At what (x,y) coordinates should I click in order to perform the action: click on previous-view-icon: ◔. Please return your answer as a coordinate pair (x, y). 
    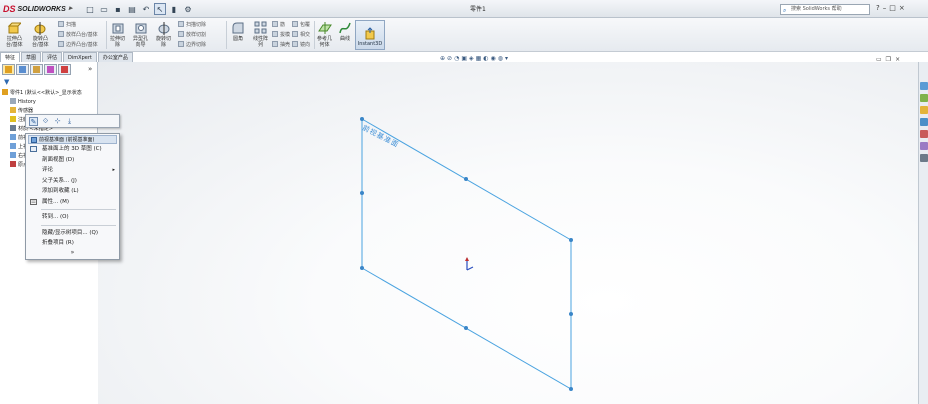
    Looking at the image, I should click on (456, 59).